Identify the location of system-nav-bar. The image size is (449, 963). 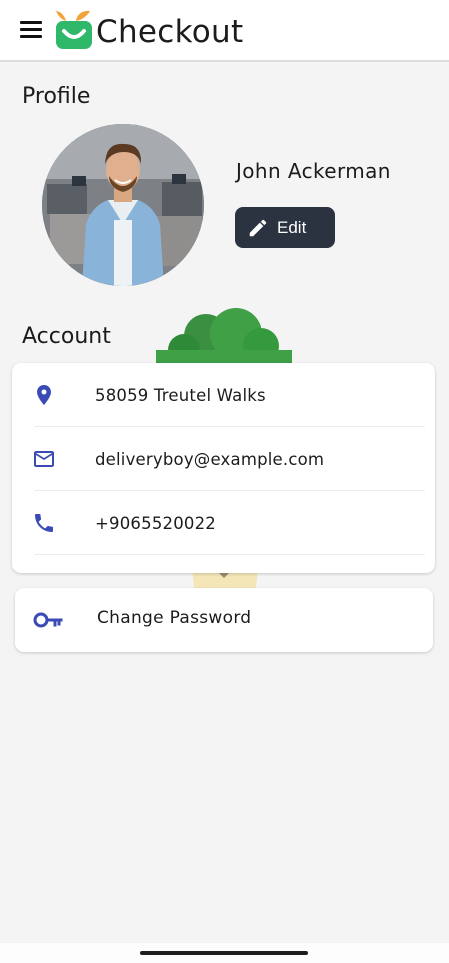
(224, 953).